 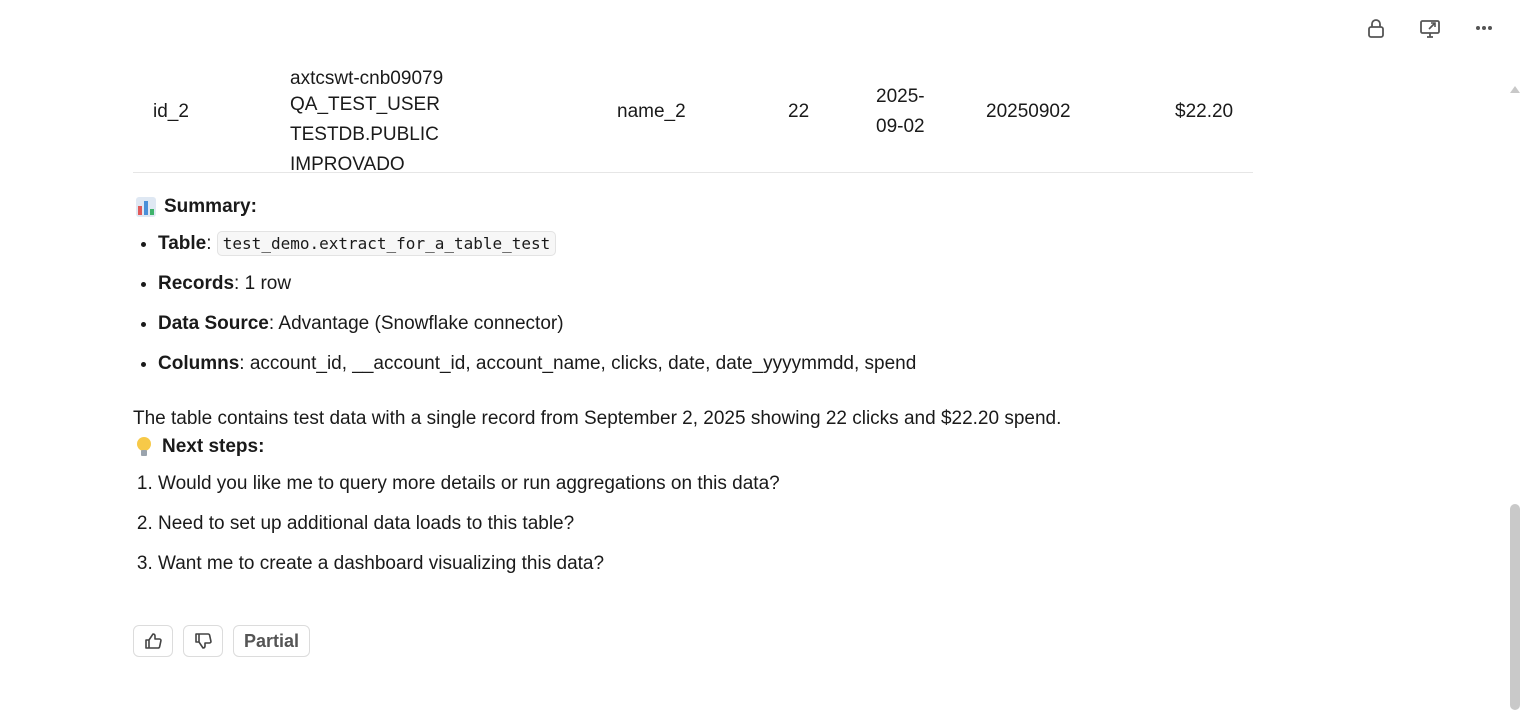 I want to click on cell-account-name: name_2, so click(x=651, y=111).